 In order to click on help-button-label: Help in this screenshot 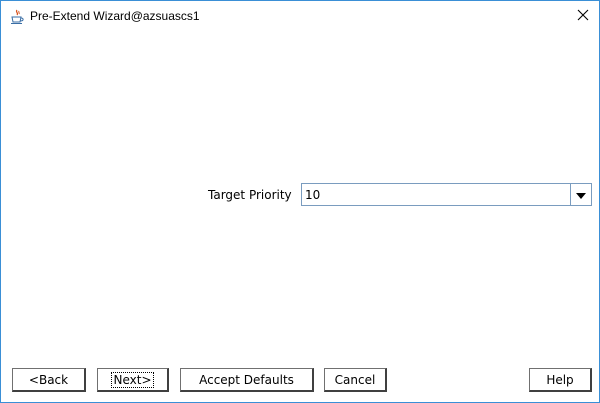, I will do `click(560, 379)`.